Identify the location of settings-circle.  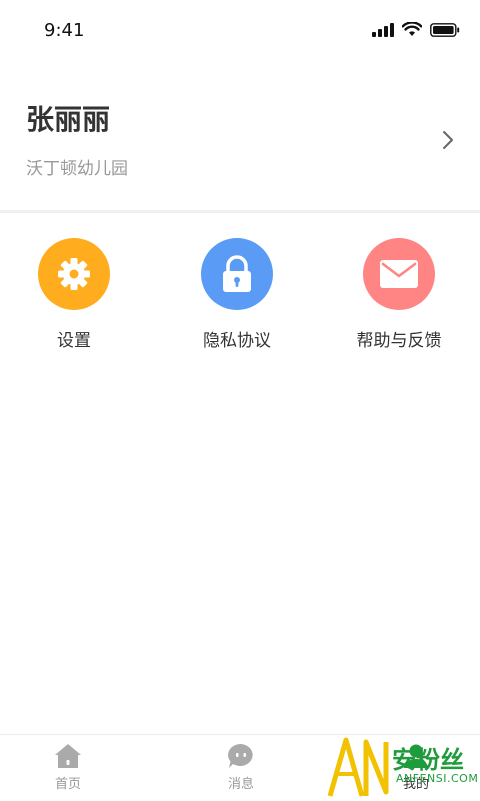
(74, 274).